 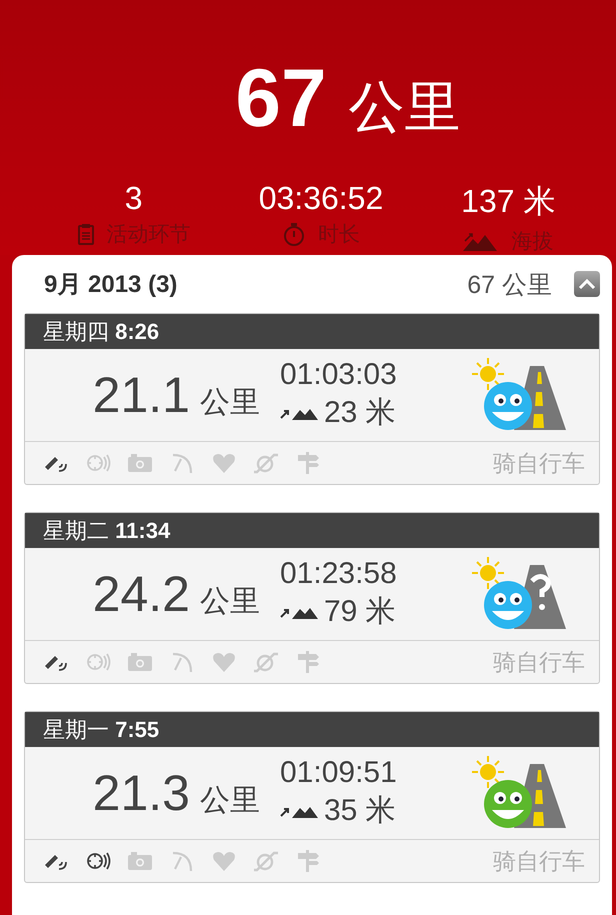 I want to click on ride-climb: 23 米, so click(x=360, y=412).